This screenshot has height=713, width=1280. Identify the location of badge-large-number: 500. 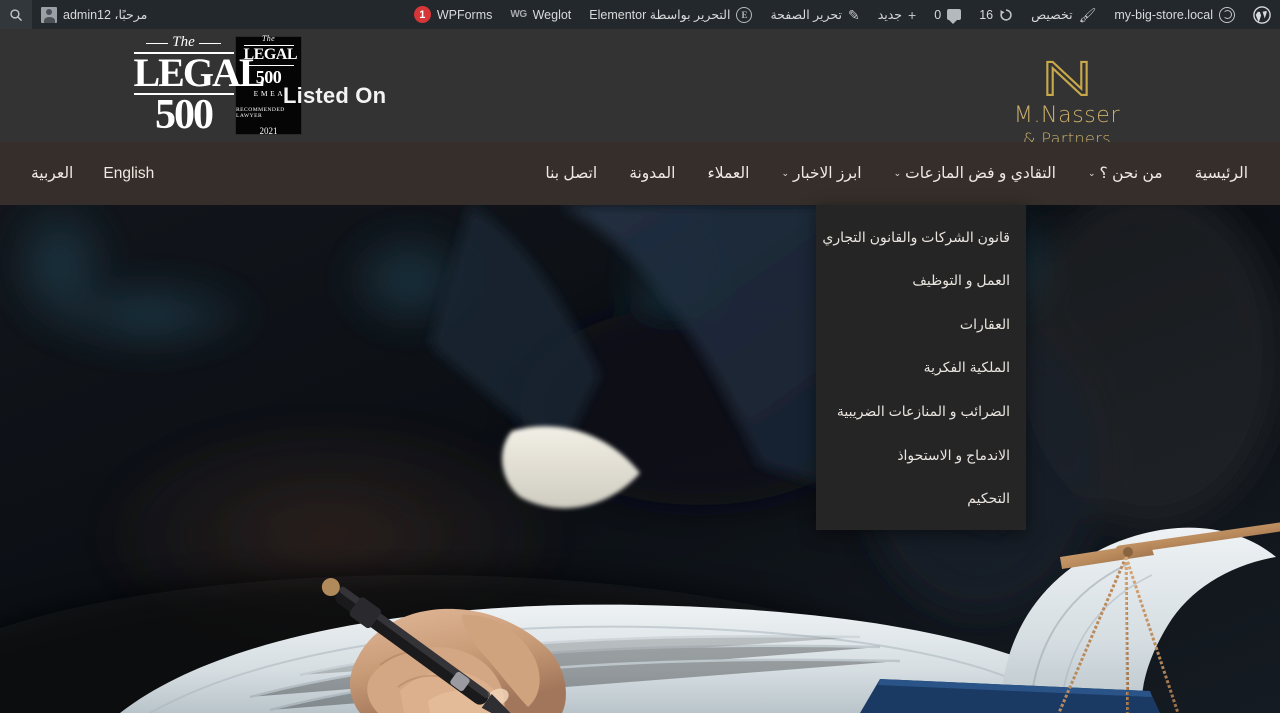
(184, 114).